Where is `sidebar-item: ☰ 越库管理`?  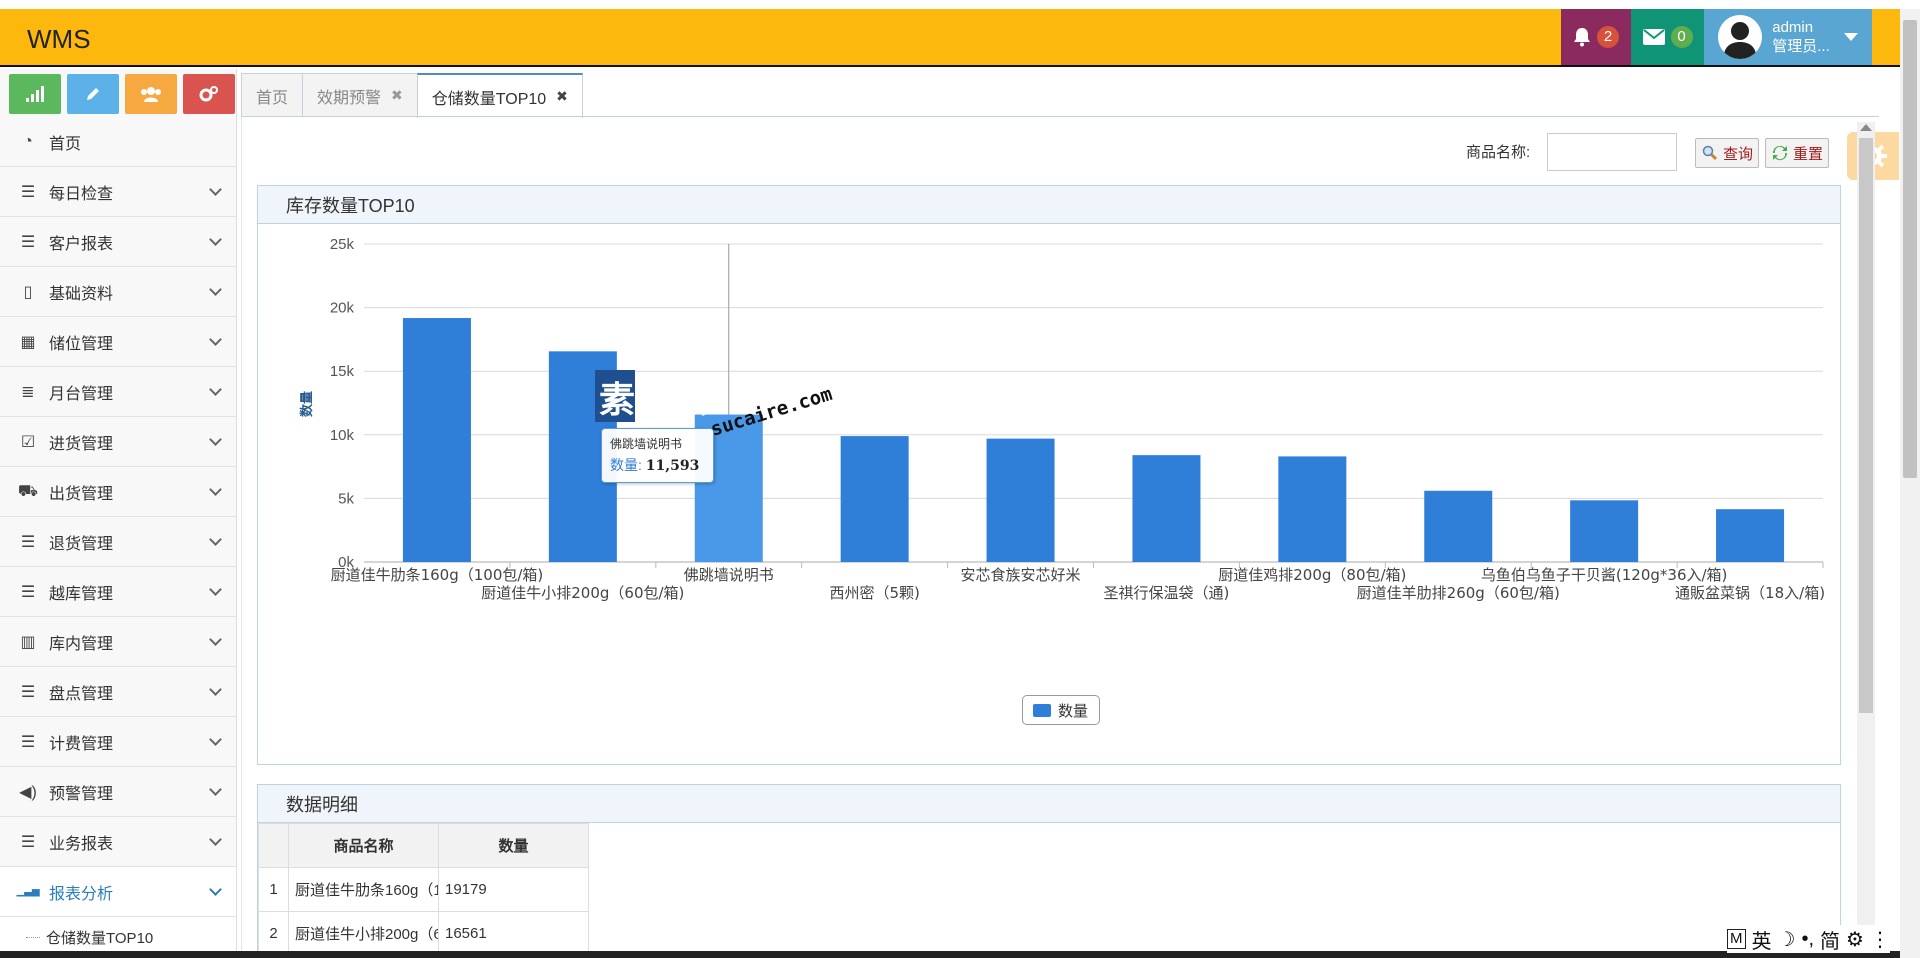 sidebar-item: ☰ 越库管理 is located at coordinates (118, 592).